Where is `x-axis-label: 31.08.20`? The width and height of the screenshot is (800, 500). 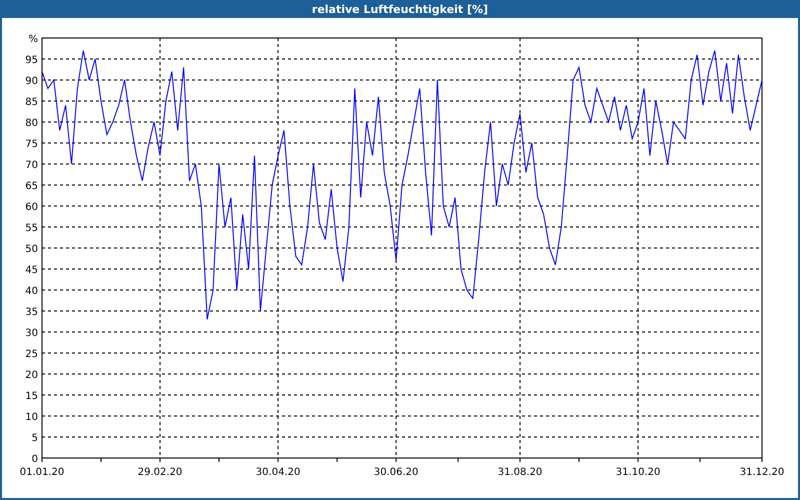
x-axis-label: 31.08.20 is located at coordinates (520, 472).